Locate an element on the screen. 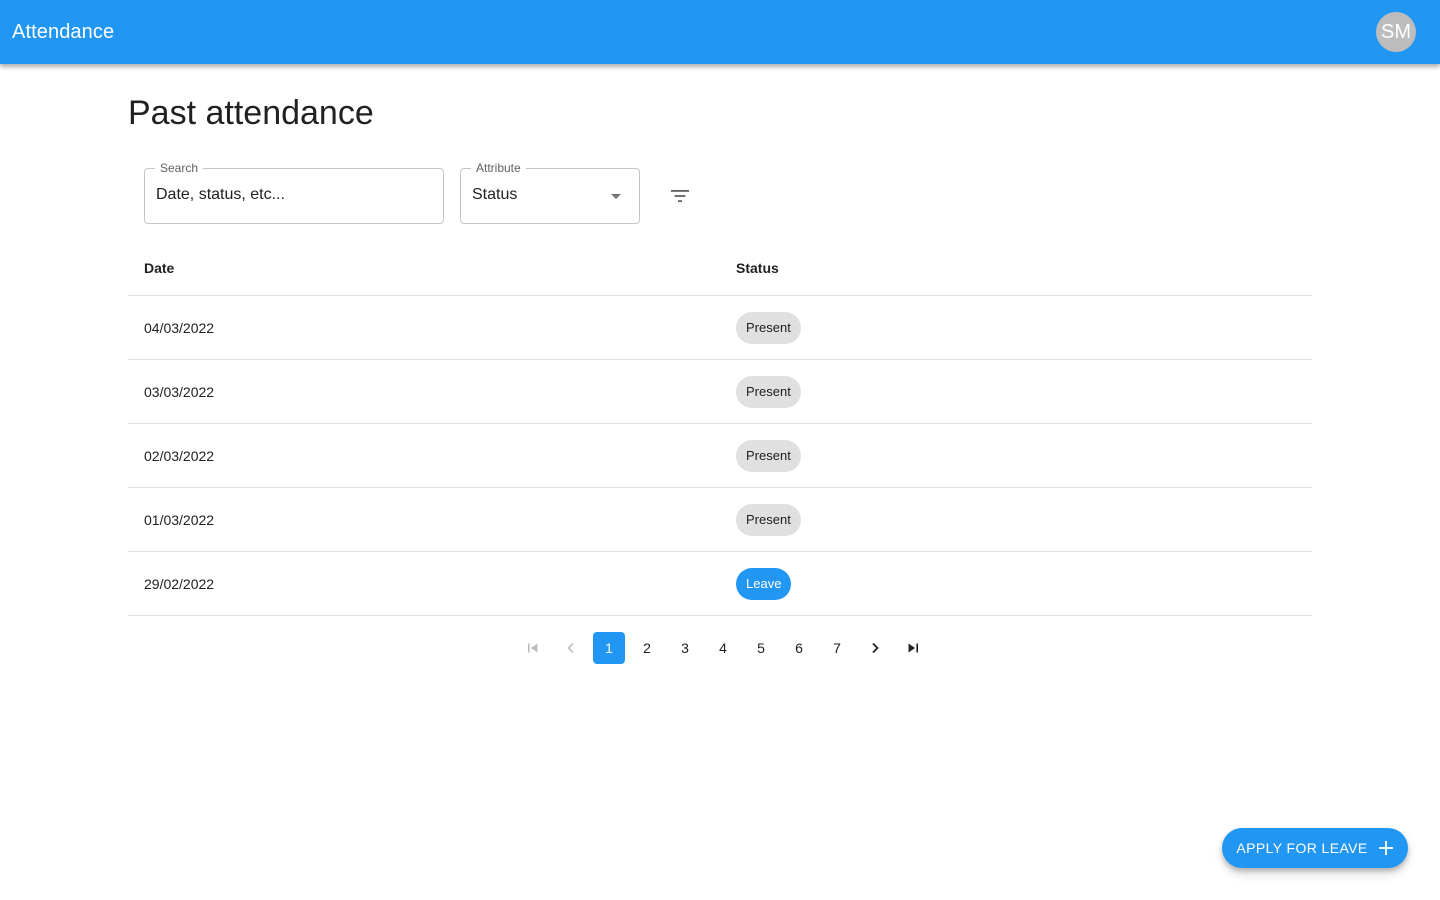 This screenshot has height=900, width=1440. filter-button is located at coordinates (680, 196).